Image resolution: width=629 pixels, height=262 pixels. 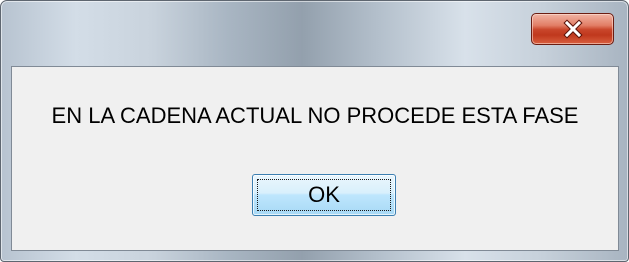 I want to click on dialog-message: EN LA CADENA ACTUAL NO PROCEDE ESTA FASE, so click(x=315, y=115).